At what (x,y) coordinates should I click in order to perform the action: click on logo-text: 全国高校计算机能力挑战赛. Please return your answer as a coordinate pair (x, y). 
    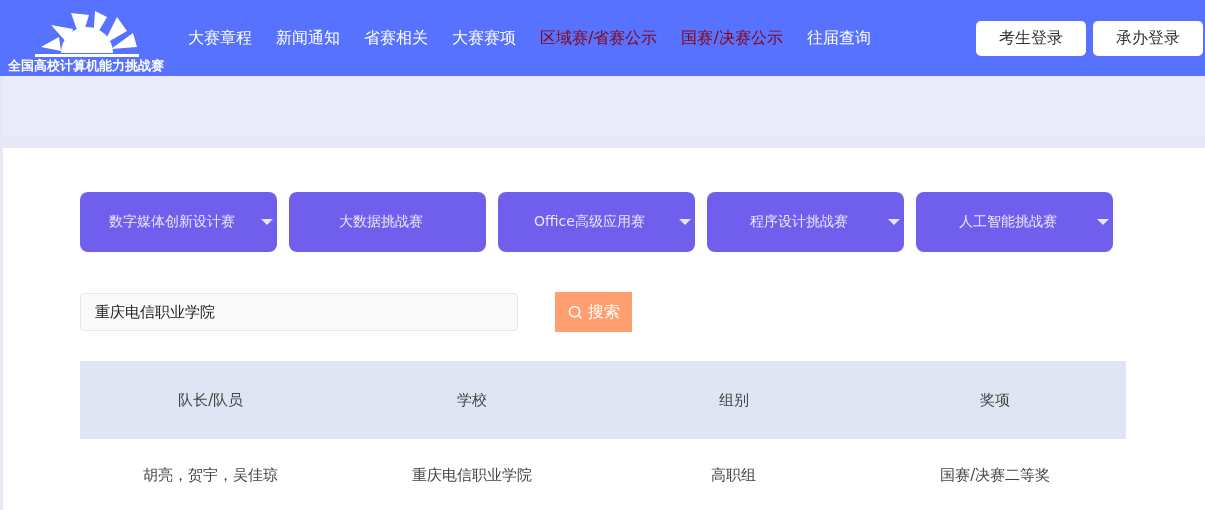
    Looking at the image, I should click on (86, 66).